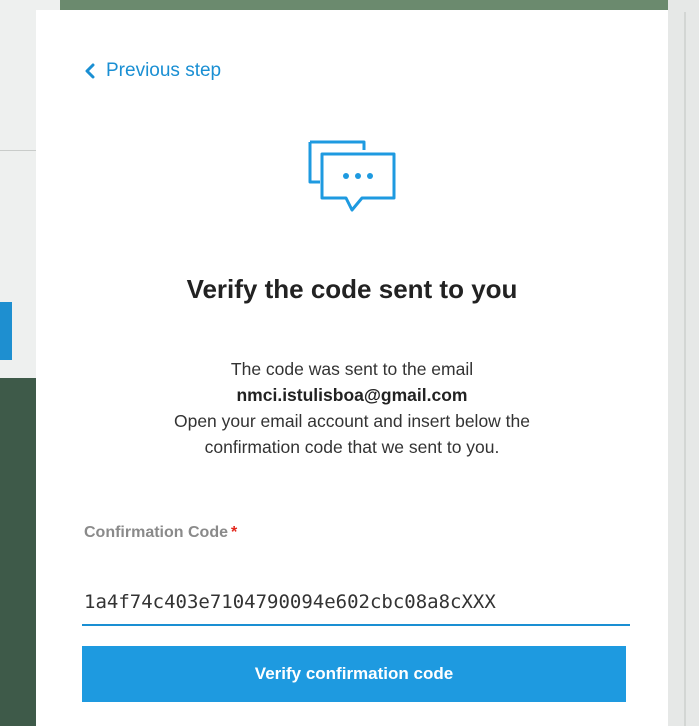 This screenshot has width=699, height=726. Describe the element at coordinates (164, 70) in the screenshot. I see `previous-step-label: Previous step` at that location.